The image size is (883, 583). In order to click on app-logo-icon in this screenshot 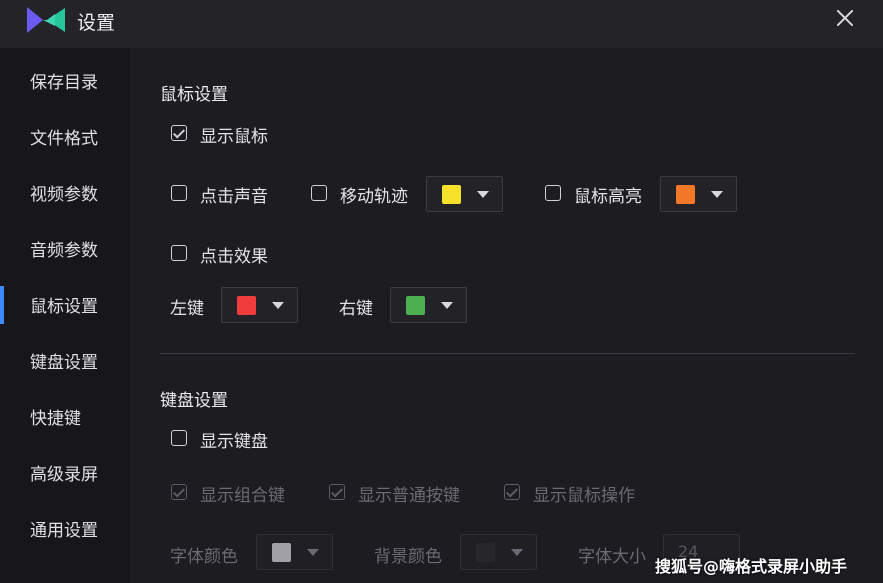, I will do `click(46, 20)`.